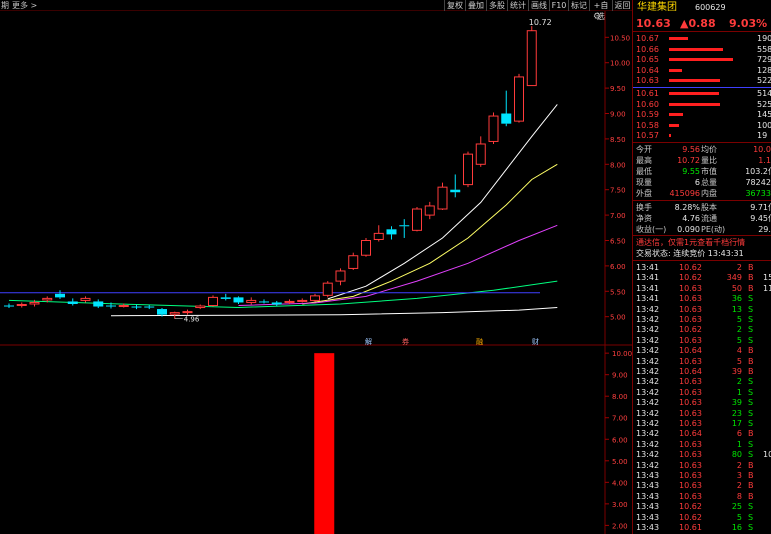 Image resolution: width=771 pixels, height=534 pixels. Describe the element at coordinates (702, 414) in the screenshot. I see `tick-row: 13:42 10.63 23 S` at that location.